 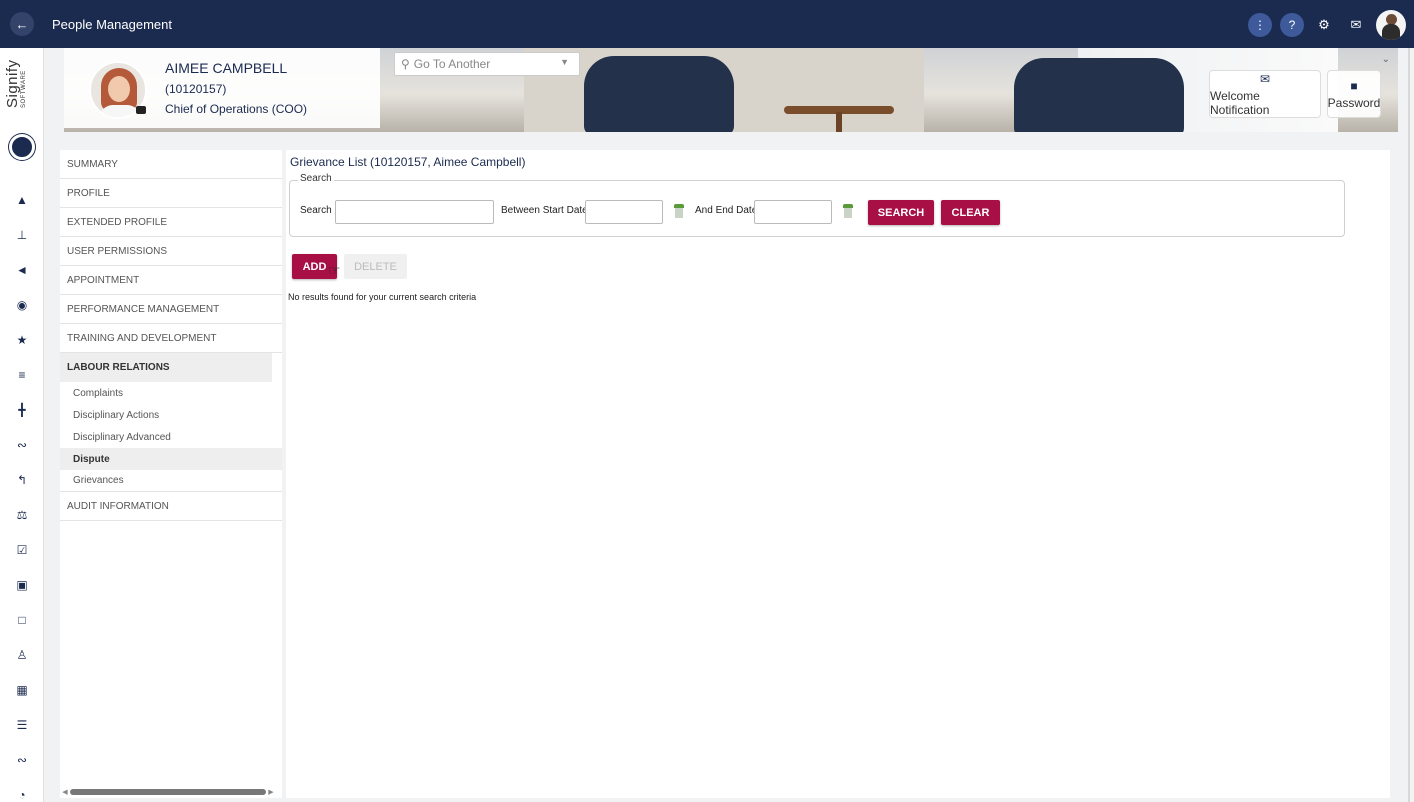 I want to click on search-input, so click(x=414, y=212).